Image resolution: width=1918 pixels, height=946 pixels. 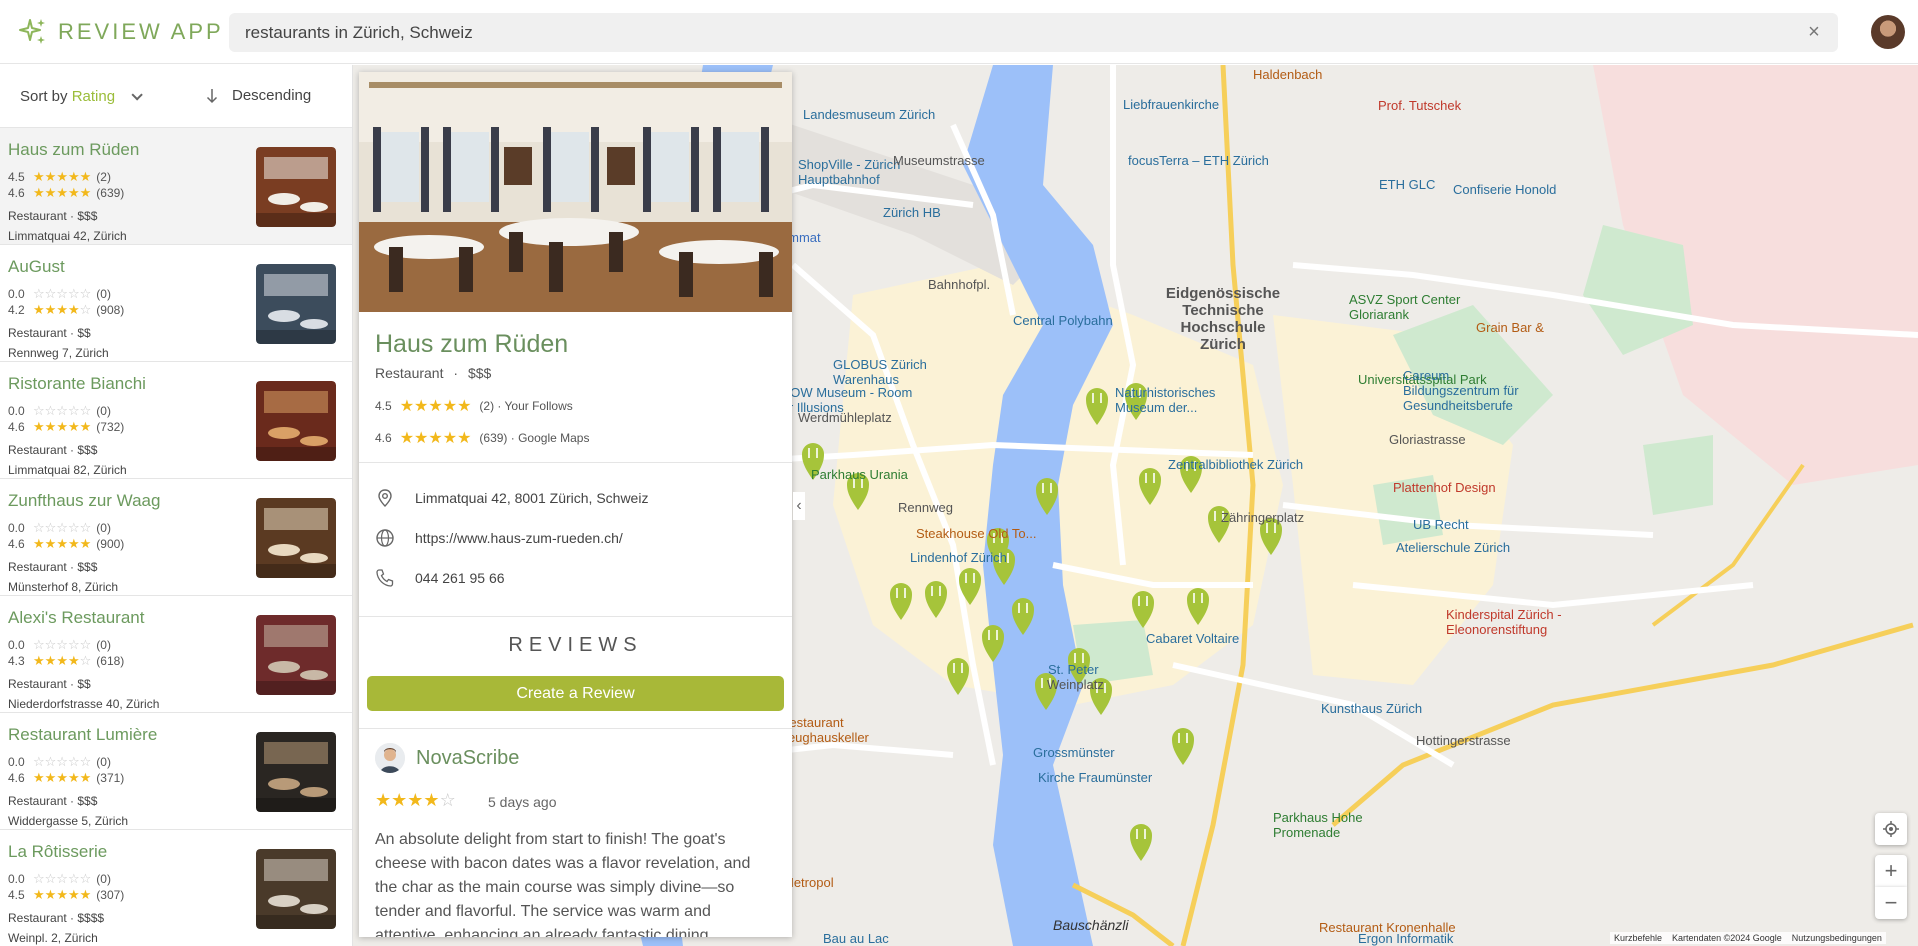 I want to click on app-logo: REVIEW APP, so click(x=121, y=32).